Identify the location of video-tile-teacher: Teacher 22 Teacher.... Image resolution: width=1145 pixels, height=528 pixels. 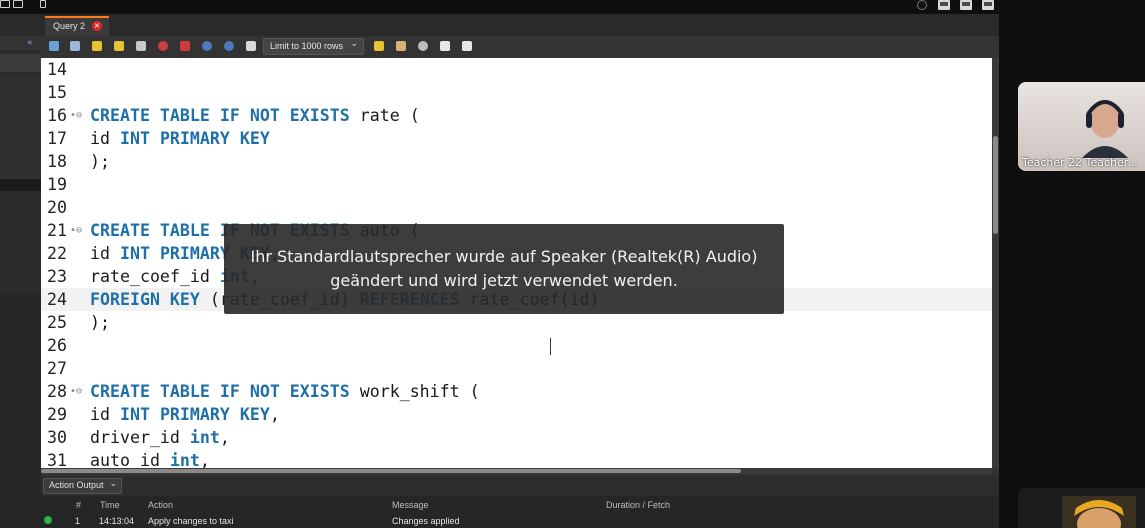
(1081, 126).